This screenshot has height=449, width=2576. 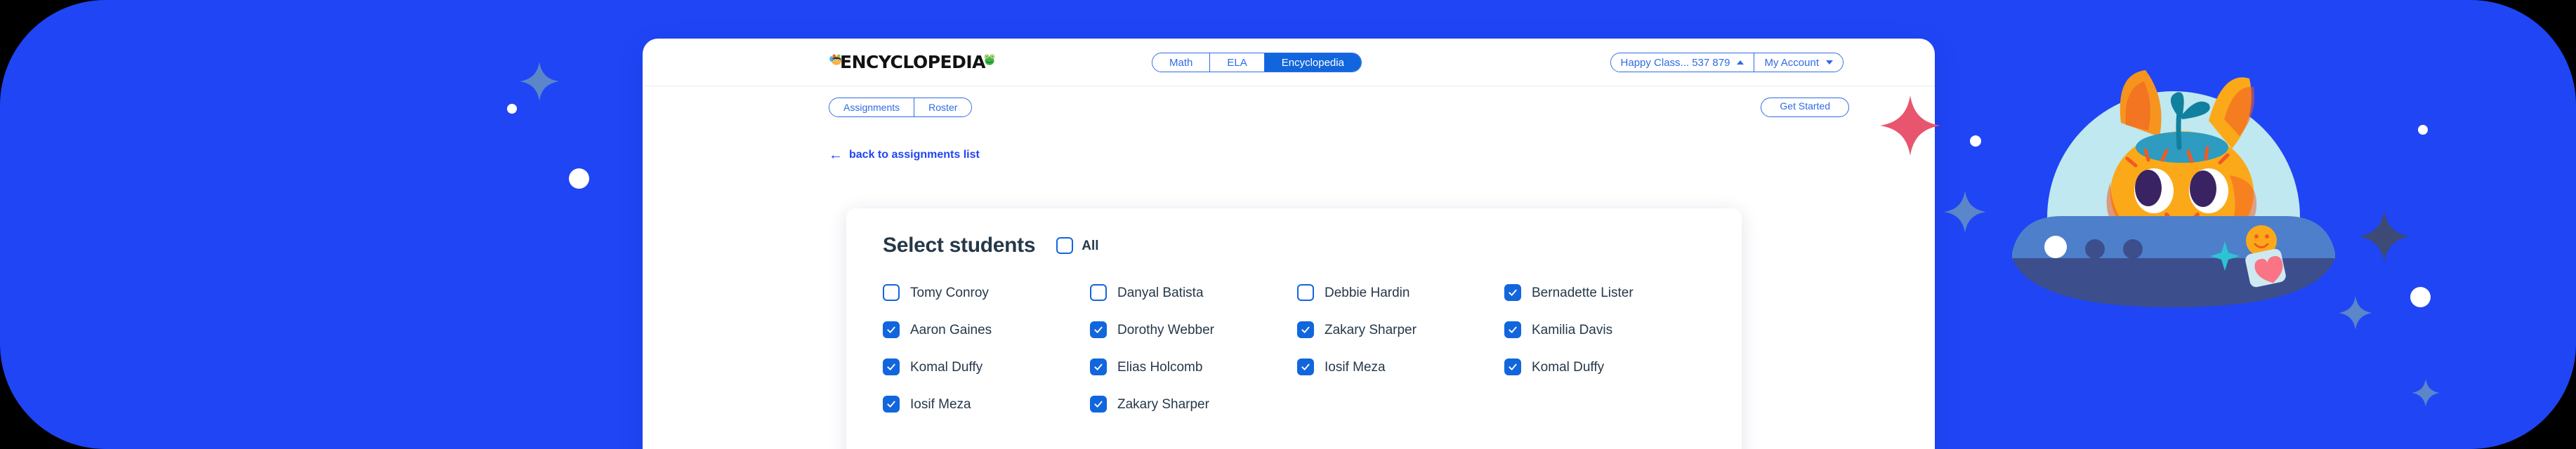 What do you see at coordinates (1289, 106) in the screenshot?
I see `section-bar: Assignments Roster Get Started` at bounding box center [1289, 106].